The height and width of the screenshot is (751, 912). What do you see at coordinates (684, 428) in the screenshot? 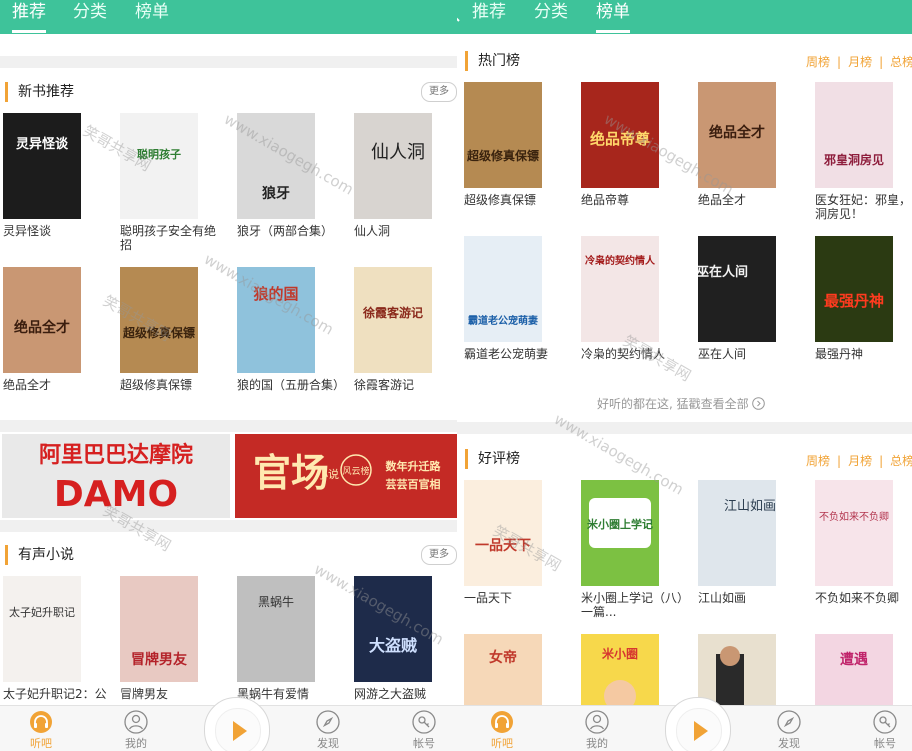
I see `section-divider` at bounding box center [684, 428].